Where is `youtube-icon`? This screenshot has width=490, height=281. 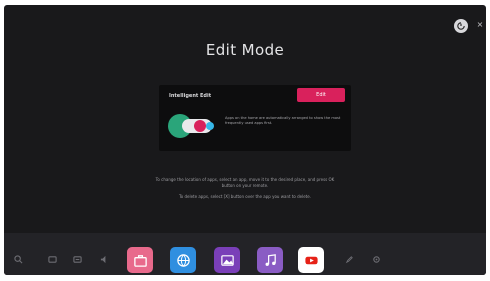 youtube-icon is located at coordinates (311, 260).